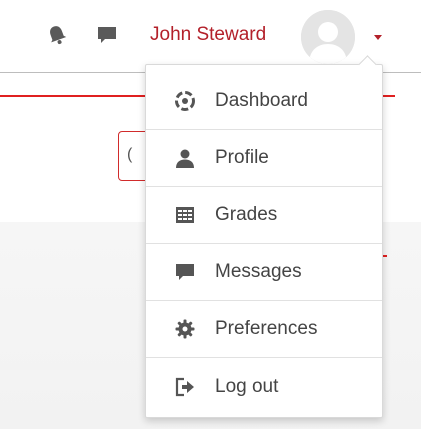 The width and height of the screenshot is (421, 429). Describe the element at coordinates (378, 37) in the screenshot. I see `caret-down-icon` at that location.